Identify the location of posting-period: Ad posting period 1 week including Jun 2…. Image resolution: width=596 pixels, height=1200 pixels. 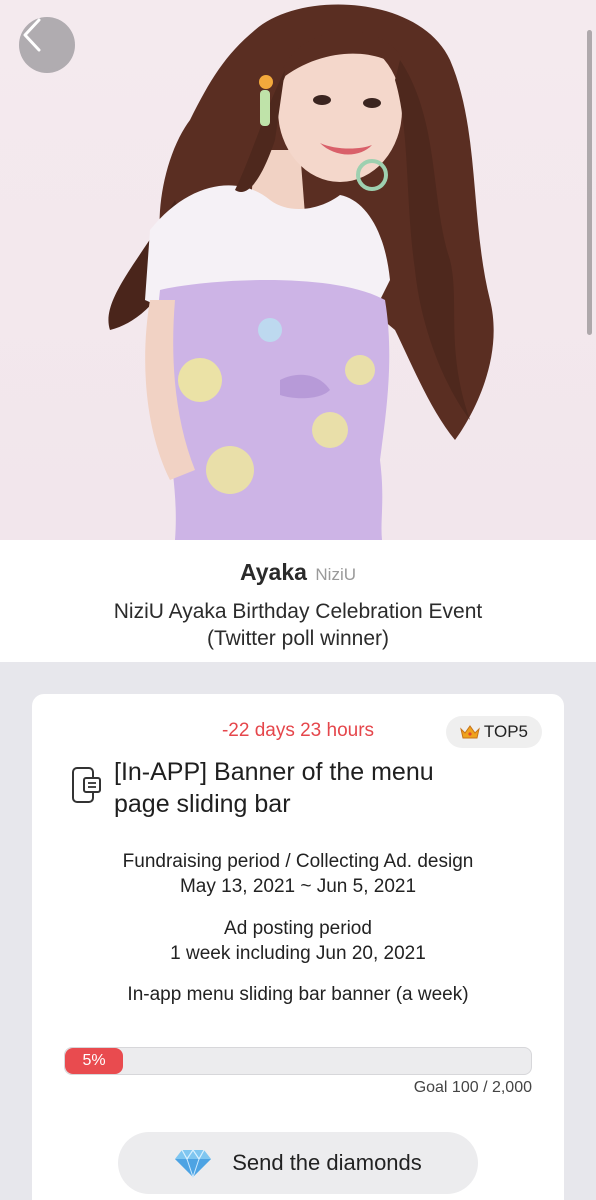
(298, 941).